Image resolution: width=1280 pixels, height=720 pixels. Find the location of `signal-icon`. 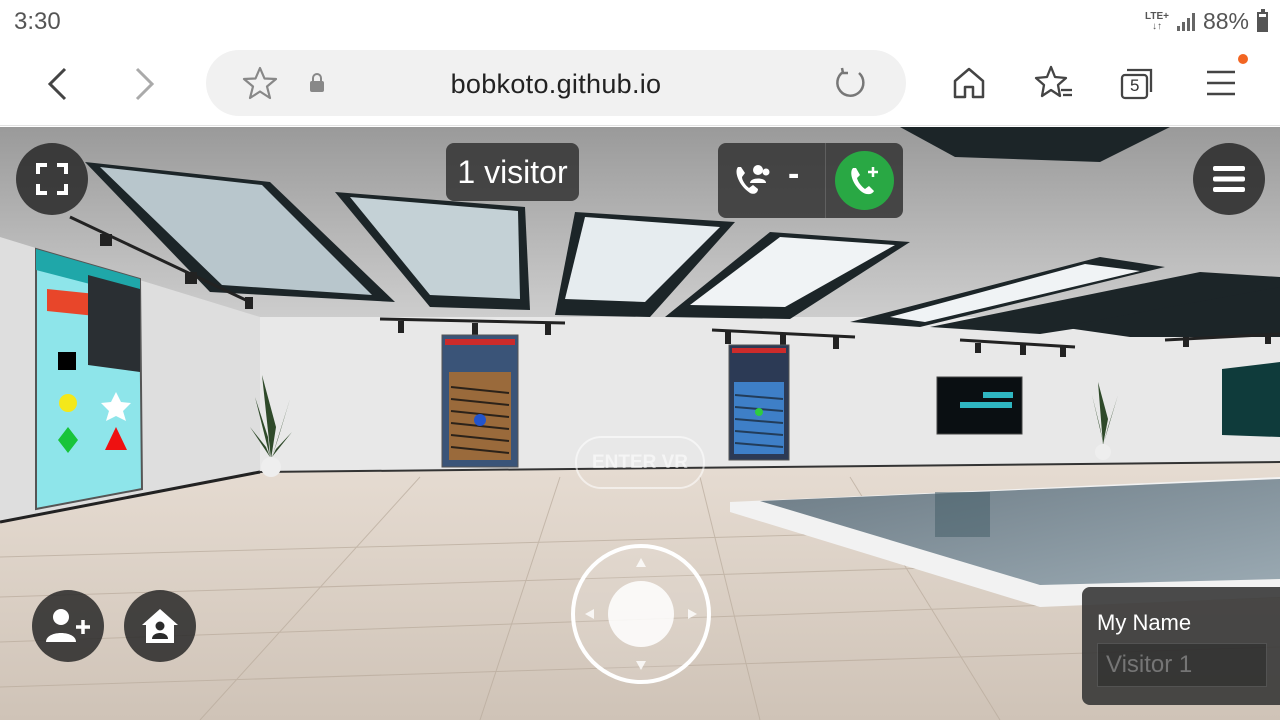

signal-icon is located at coordinates (1185, 21).